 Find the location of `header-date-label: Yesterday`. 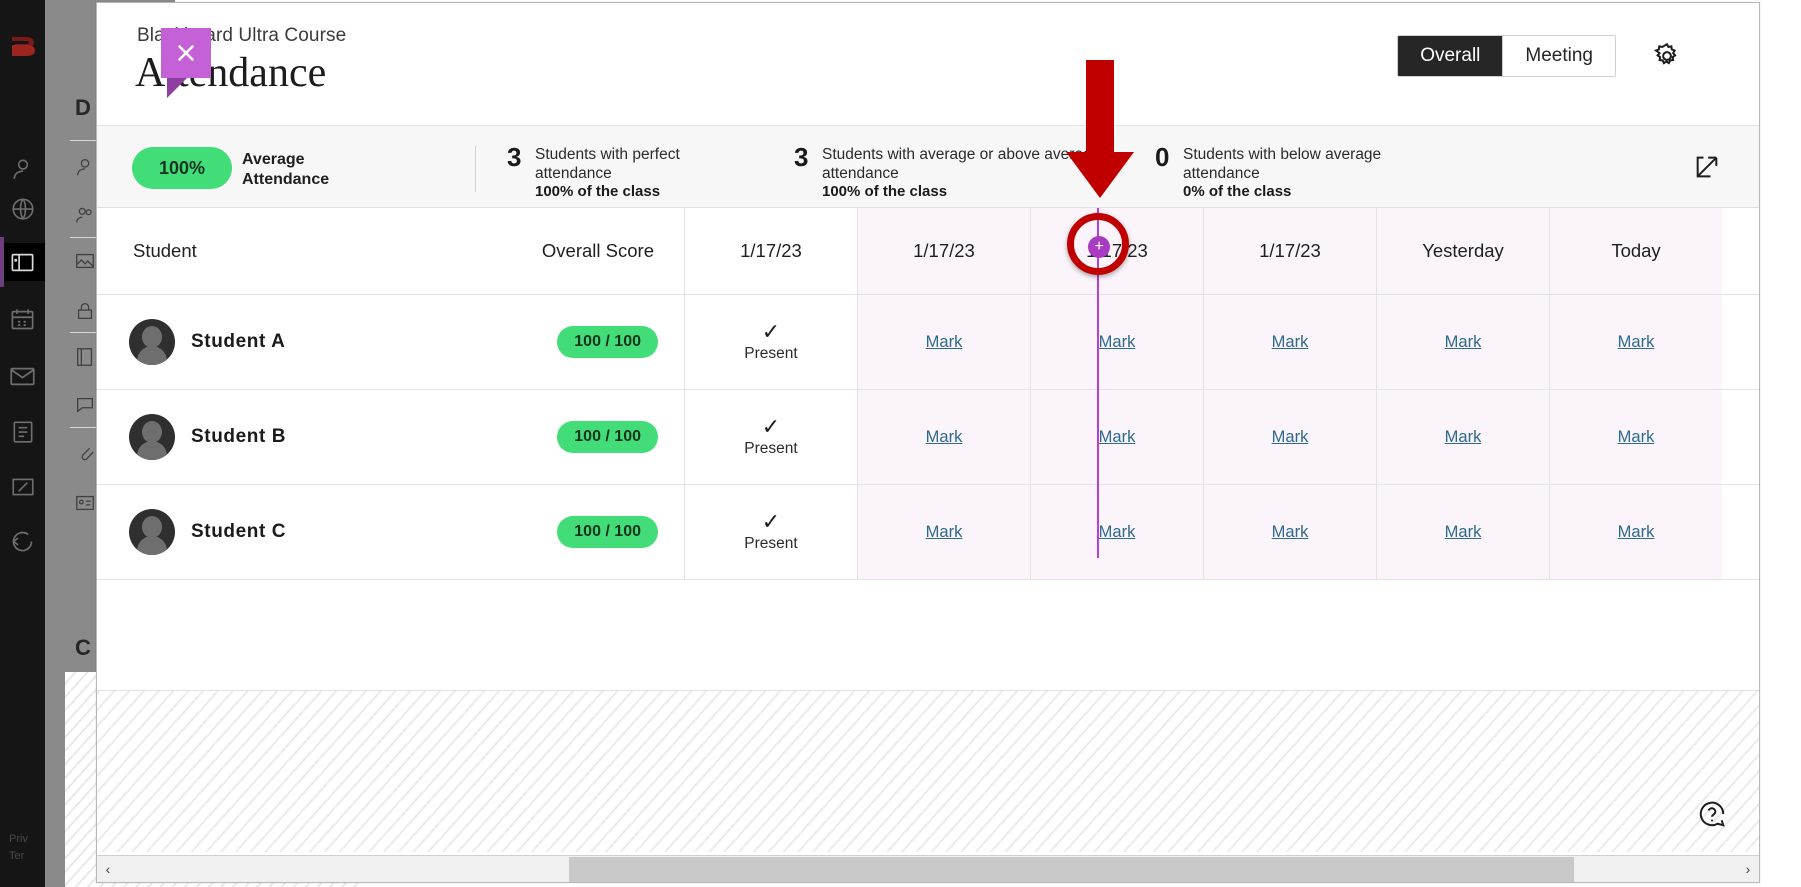

header-date-label: Yesterday is located at coordinates (1463, 250).